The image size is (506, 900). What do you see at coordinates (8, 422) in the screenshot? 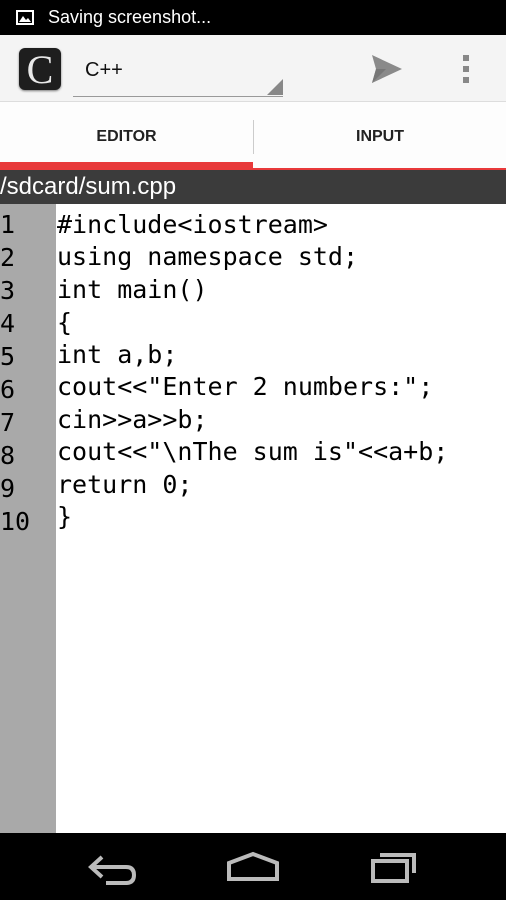
I see `line-number: 7` at bounding box center [8, 422].